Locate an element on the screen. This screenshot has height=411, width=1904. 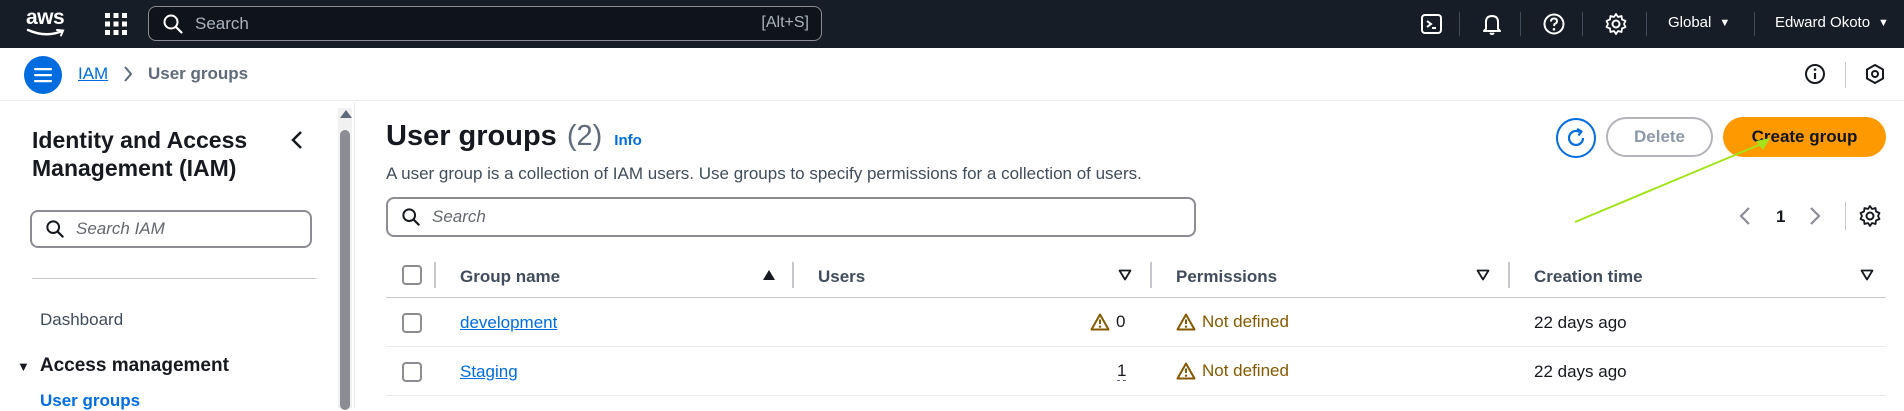
breadcrumb-iam-link: IAM is located at coordinates (93, 74).